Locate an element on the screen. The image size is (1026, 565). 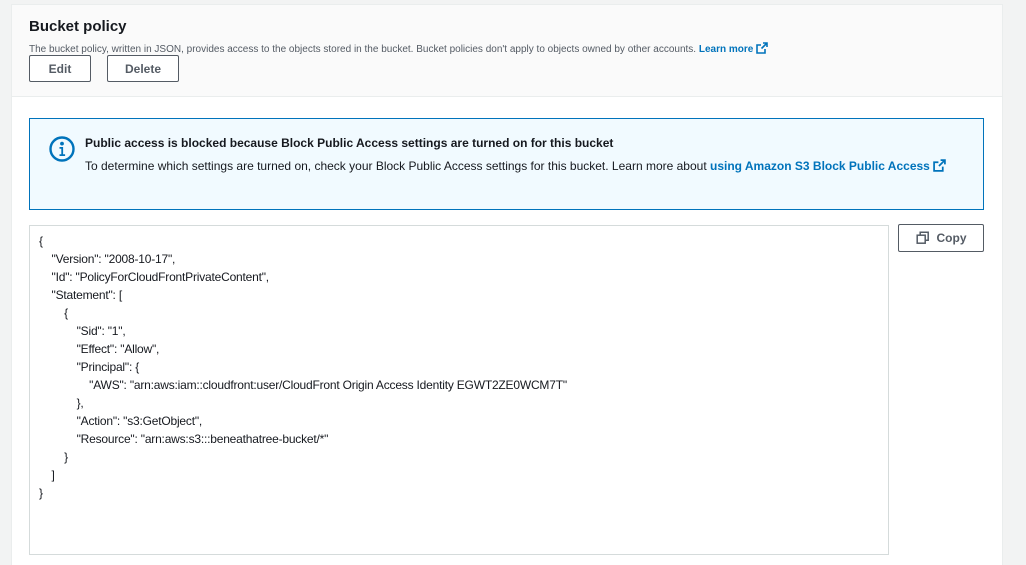
learn-more-link: Learn more is located at coordinates (733, 48).